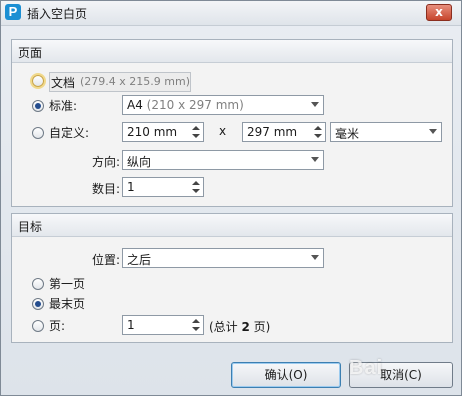 This screenshot has width=462, height=396. What do you see at coordinates (223, 160) in the screenshot?
I see `orientation-select: 纵向` at bounding box center [223, 160].